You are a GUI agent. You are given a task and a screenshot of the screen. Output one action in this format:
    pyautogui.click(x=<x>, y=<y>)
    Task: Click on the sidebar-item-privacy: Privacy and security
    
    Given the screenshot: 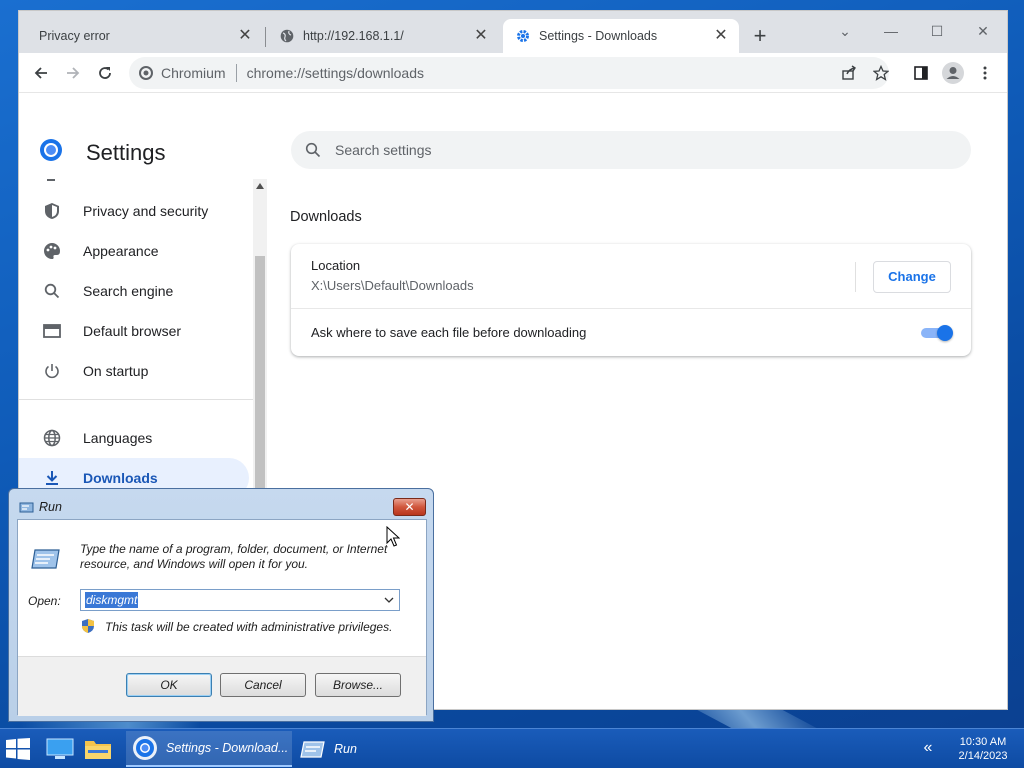 What is the action you would take?
    pyautogui.click(x=134, y=211)
    